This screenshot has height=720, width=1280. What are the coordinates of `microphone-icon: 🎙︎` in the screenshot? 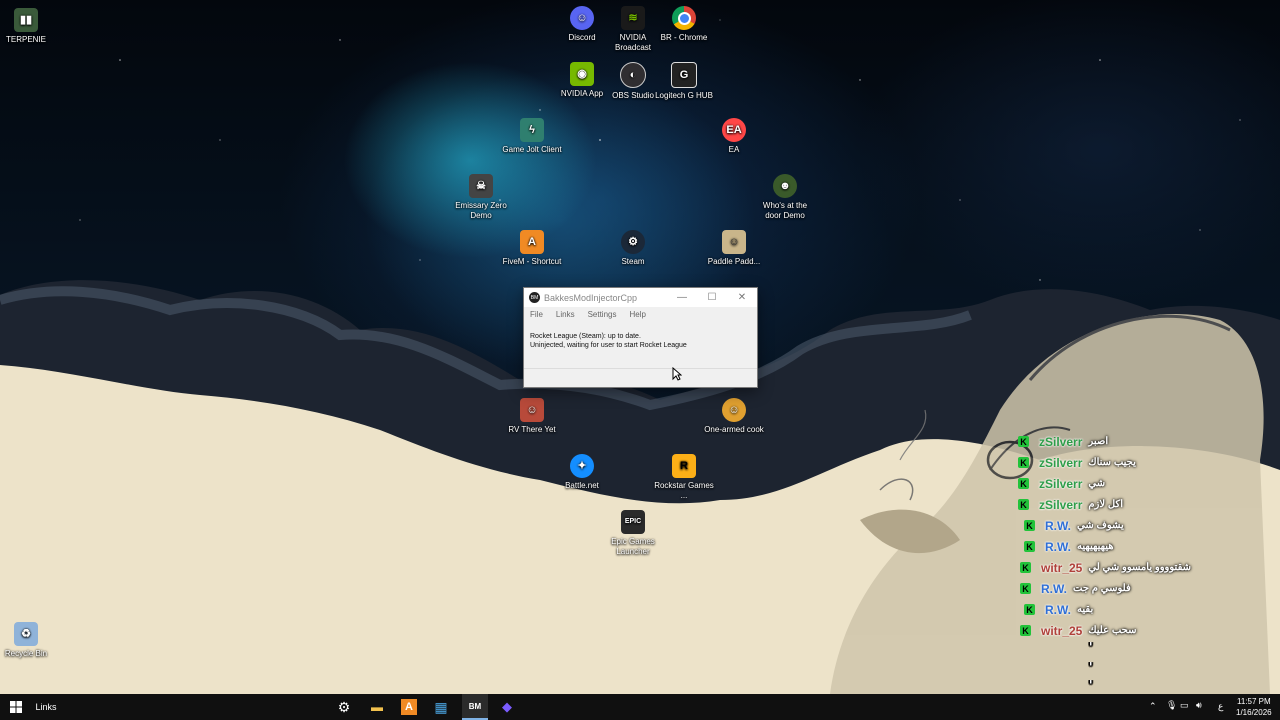 It's located at (1171, 705).